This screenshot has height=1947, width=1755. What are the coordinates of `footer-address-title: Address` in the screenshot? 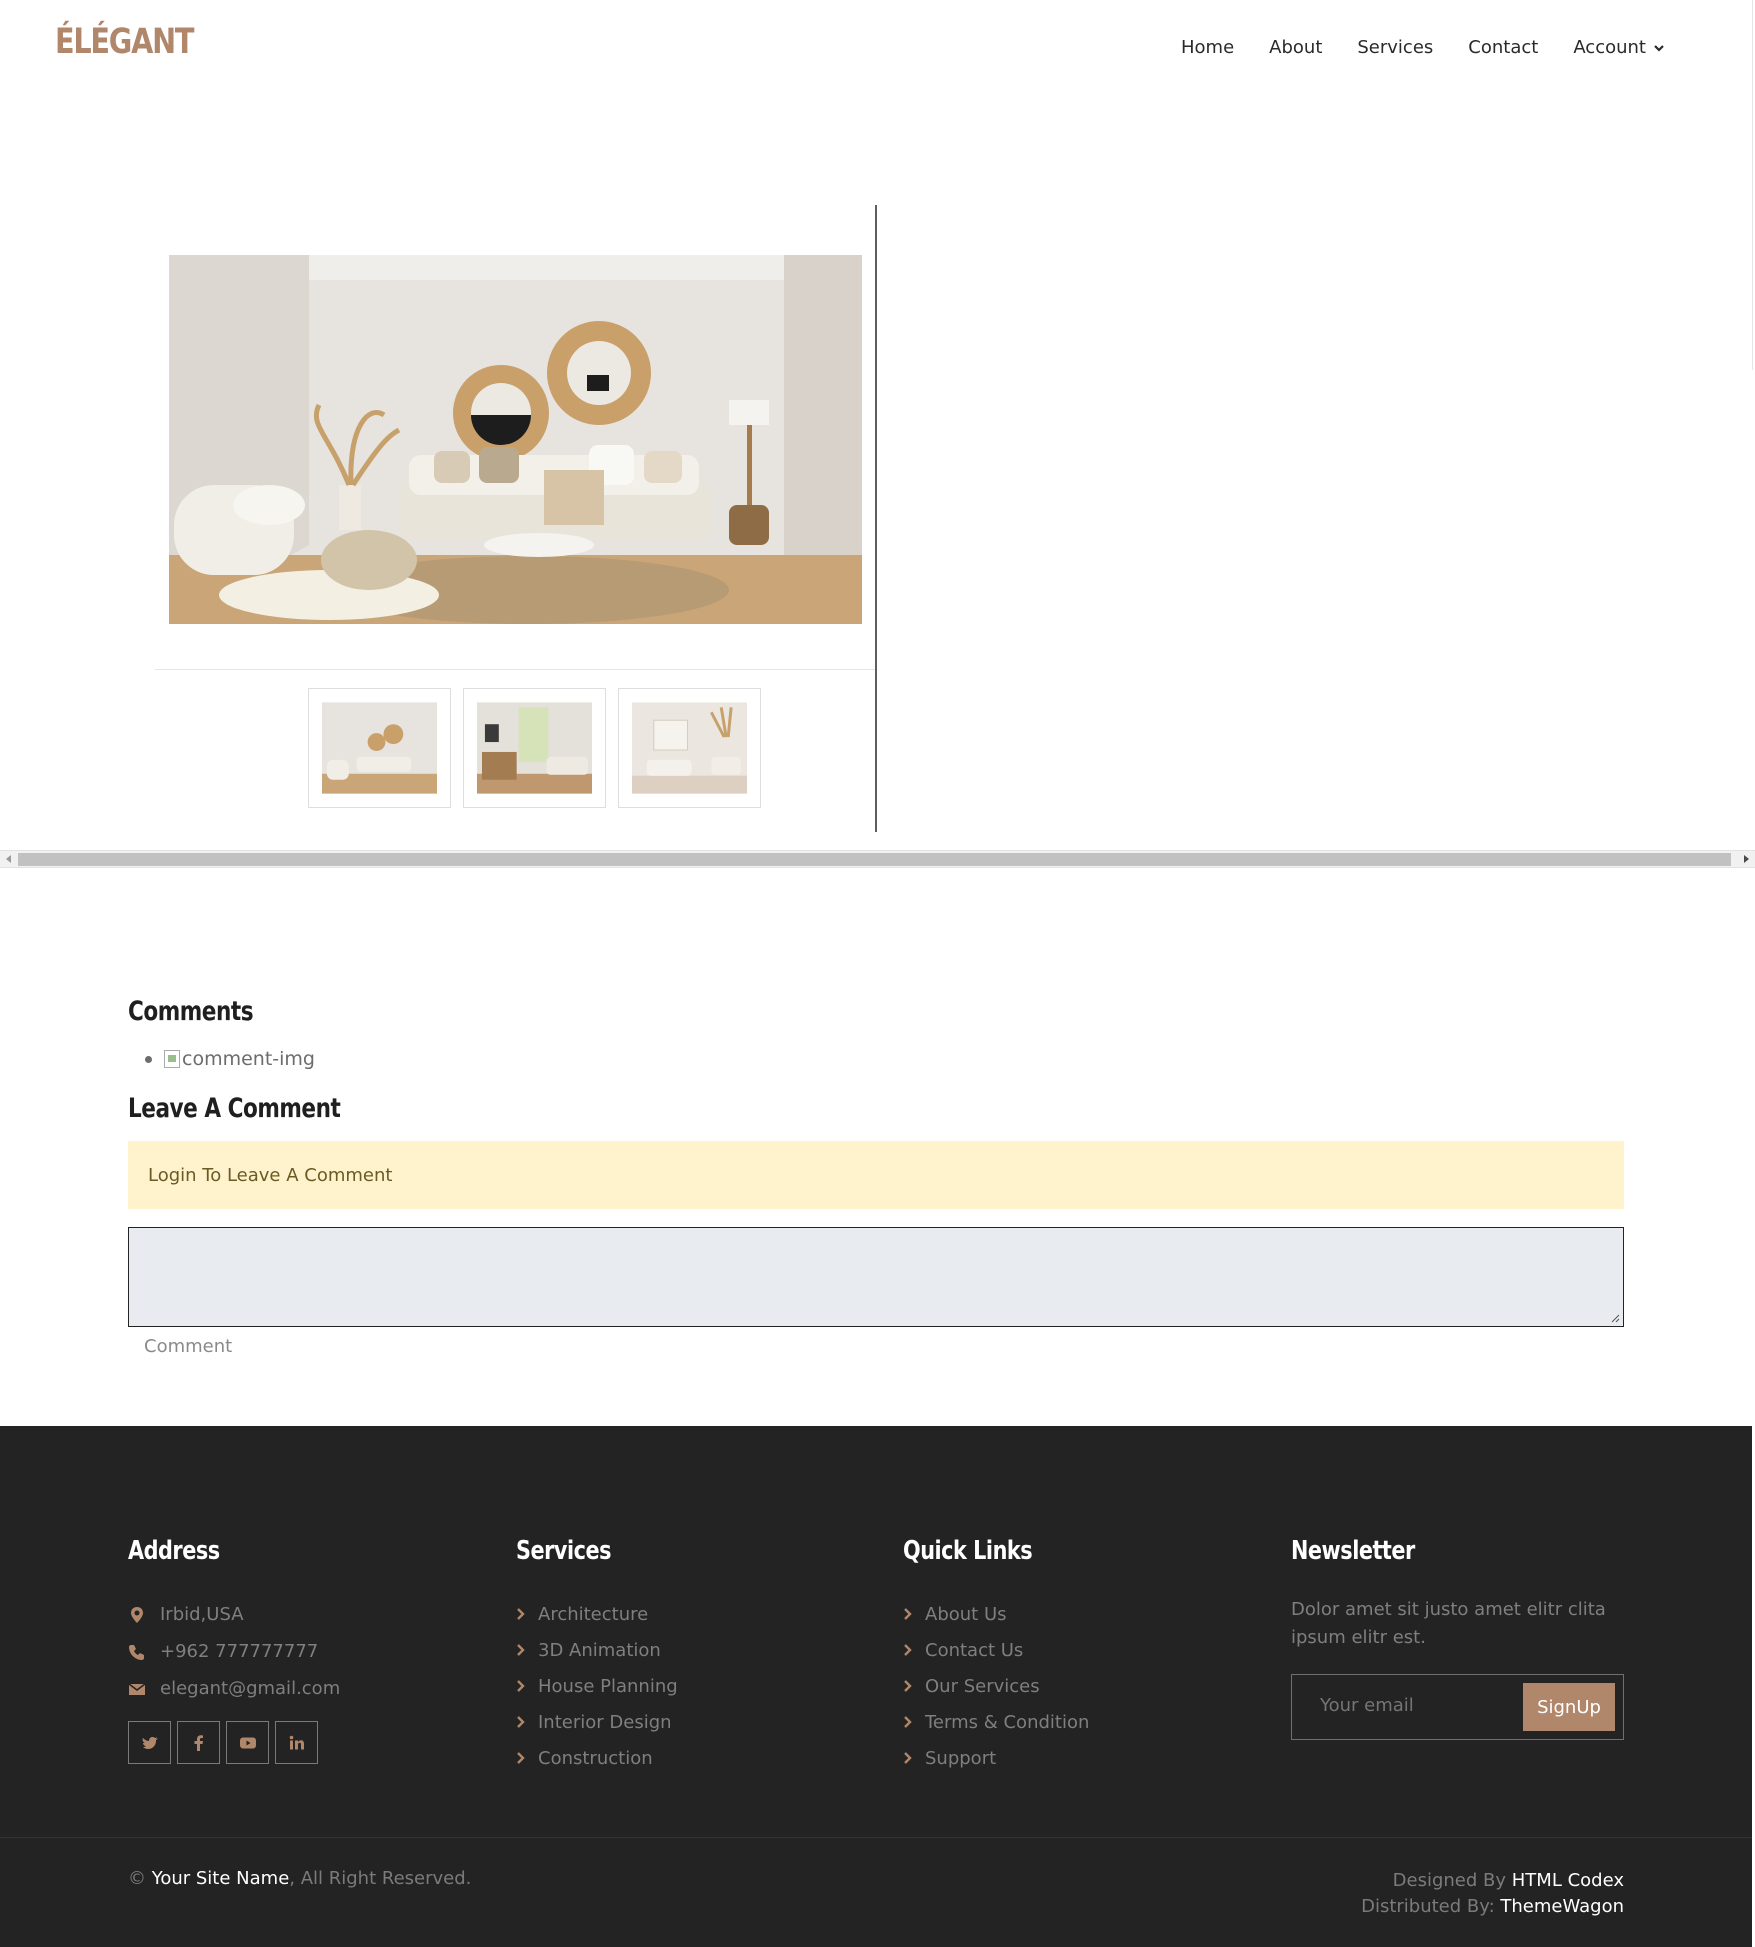 It's located at (174, 1551).